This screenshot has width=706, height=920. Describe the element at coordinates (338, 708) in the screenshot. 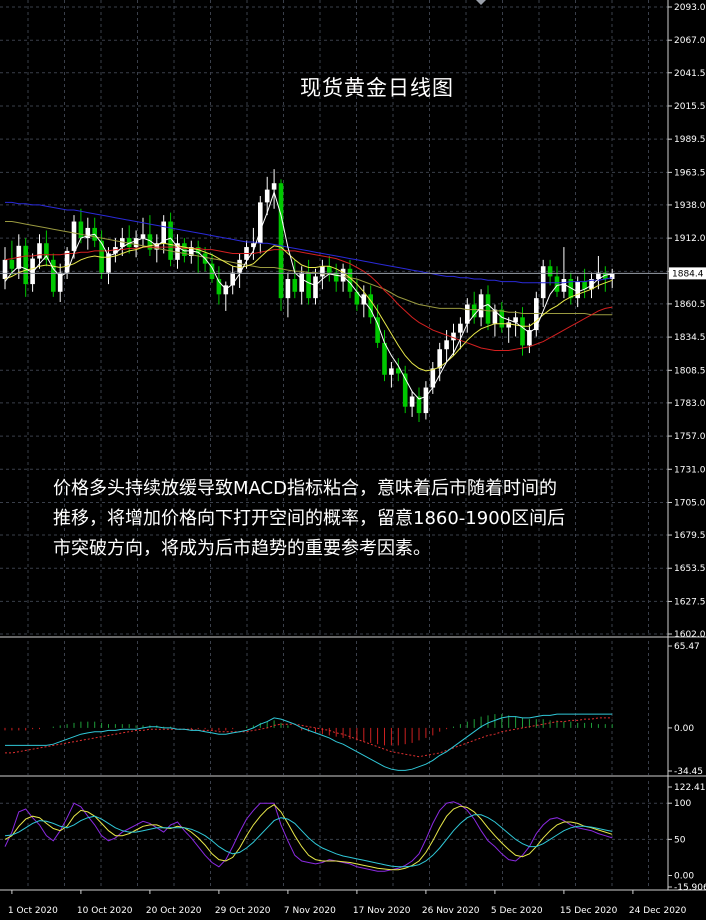

I see `macd-grid` at that location.